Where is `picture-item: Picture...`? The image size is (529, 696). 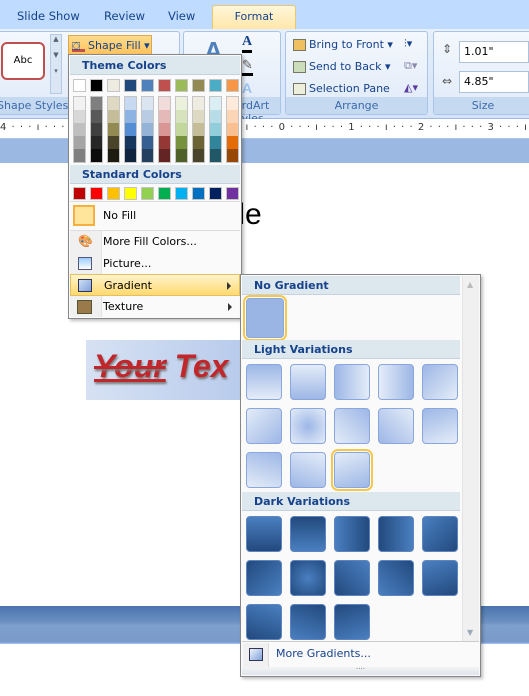
picture-item: Picture... is located at coordinates (155, 264).